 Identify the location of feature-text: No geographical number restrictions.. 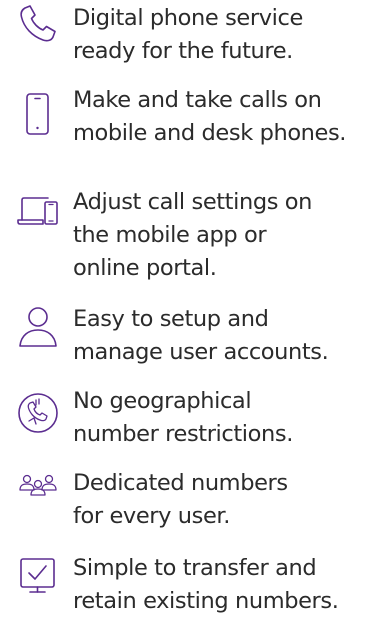
(183, 417).